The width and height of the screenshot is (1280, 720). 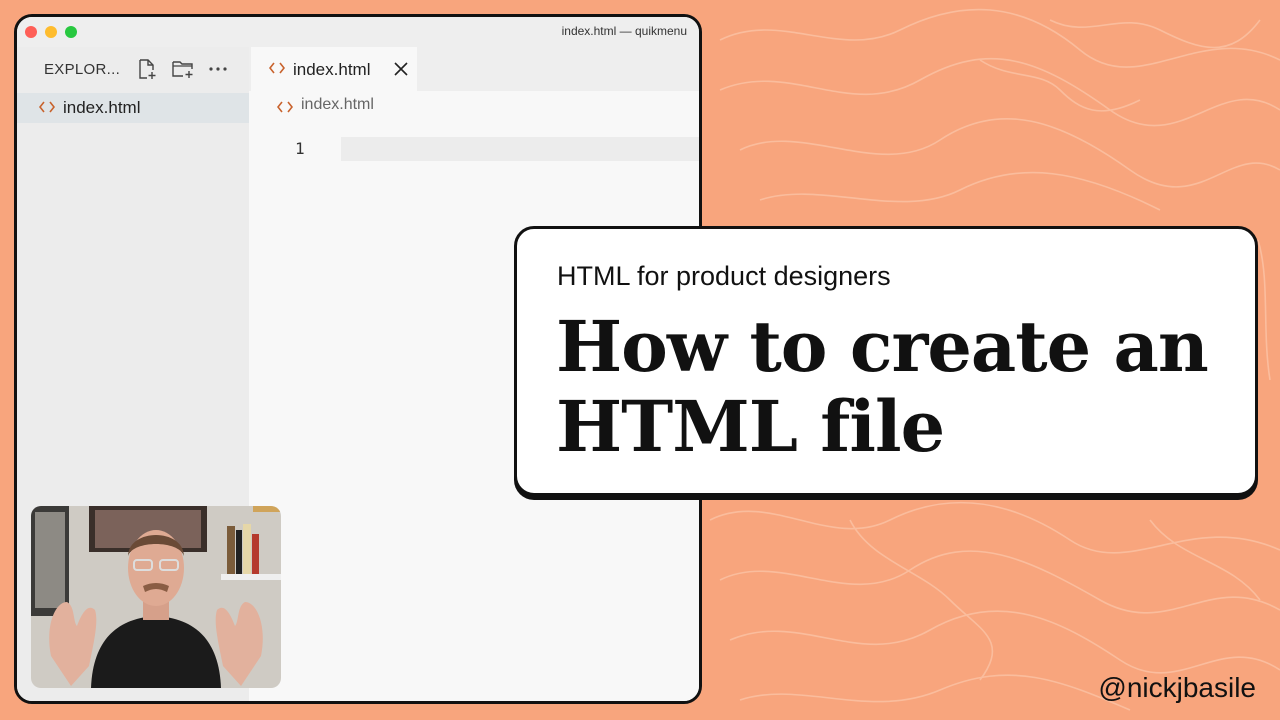 What do you see at coordinates (102, 107) in the screenshot?
I see `explorer-file-name: index.html` at bounding box center [102, 107].